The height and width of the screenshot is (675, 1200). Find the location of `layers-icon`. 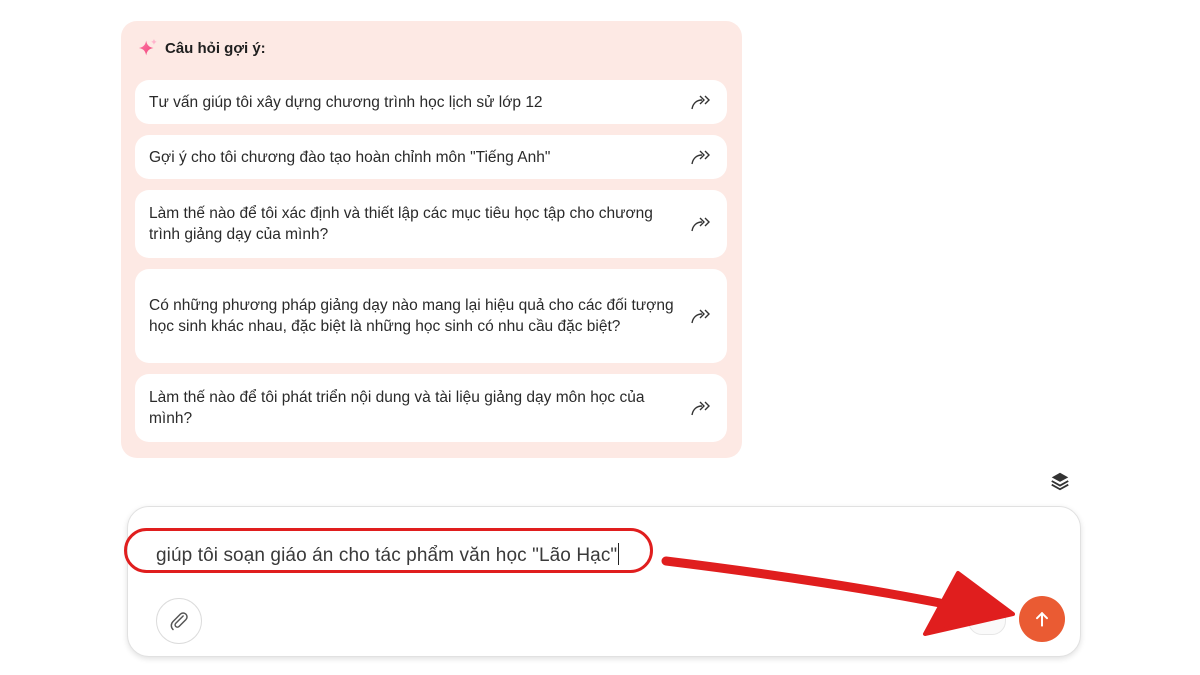

layers-icon is located at coordinates (1060, 481).